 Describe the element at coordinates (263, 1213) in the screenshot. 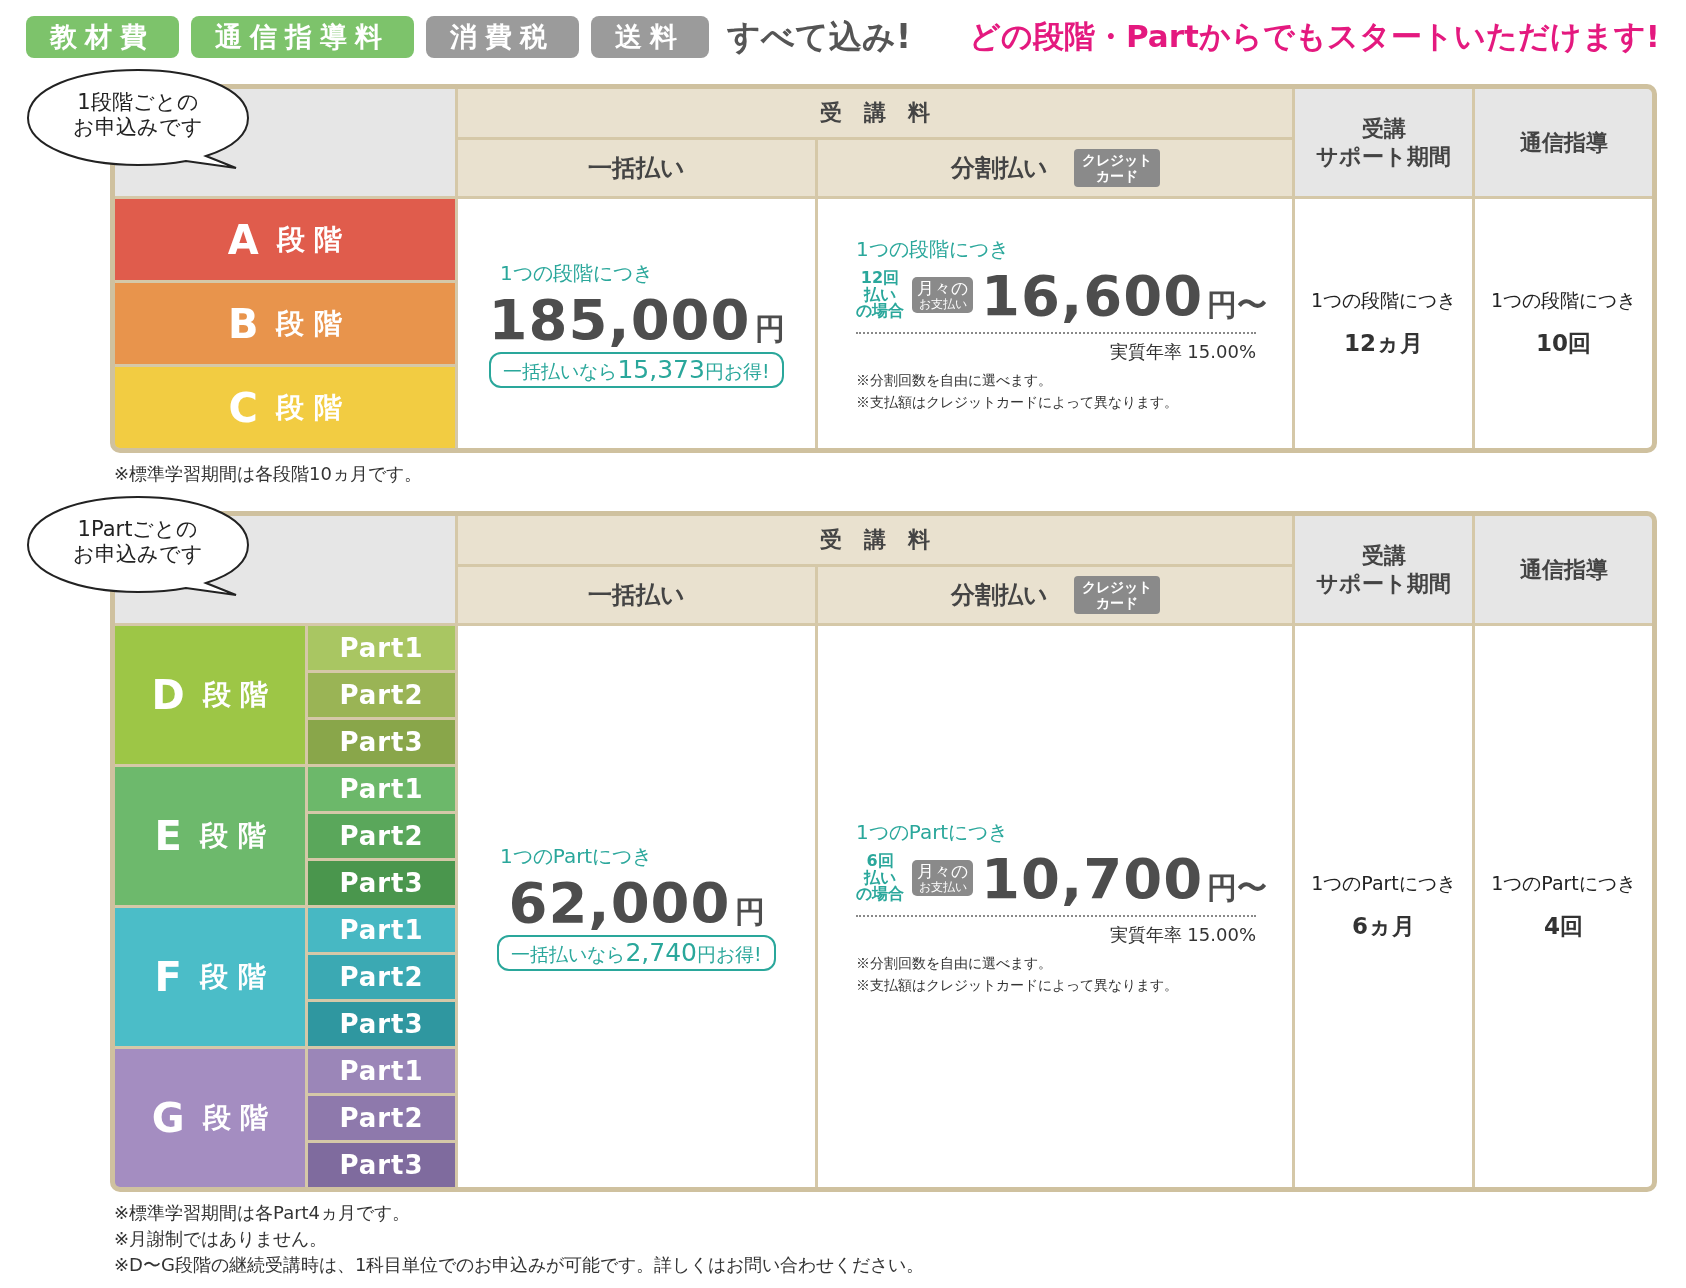

I see `note-text: ※標準学習期間は各Part4ヵ月です。` at that location.